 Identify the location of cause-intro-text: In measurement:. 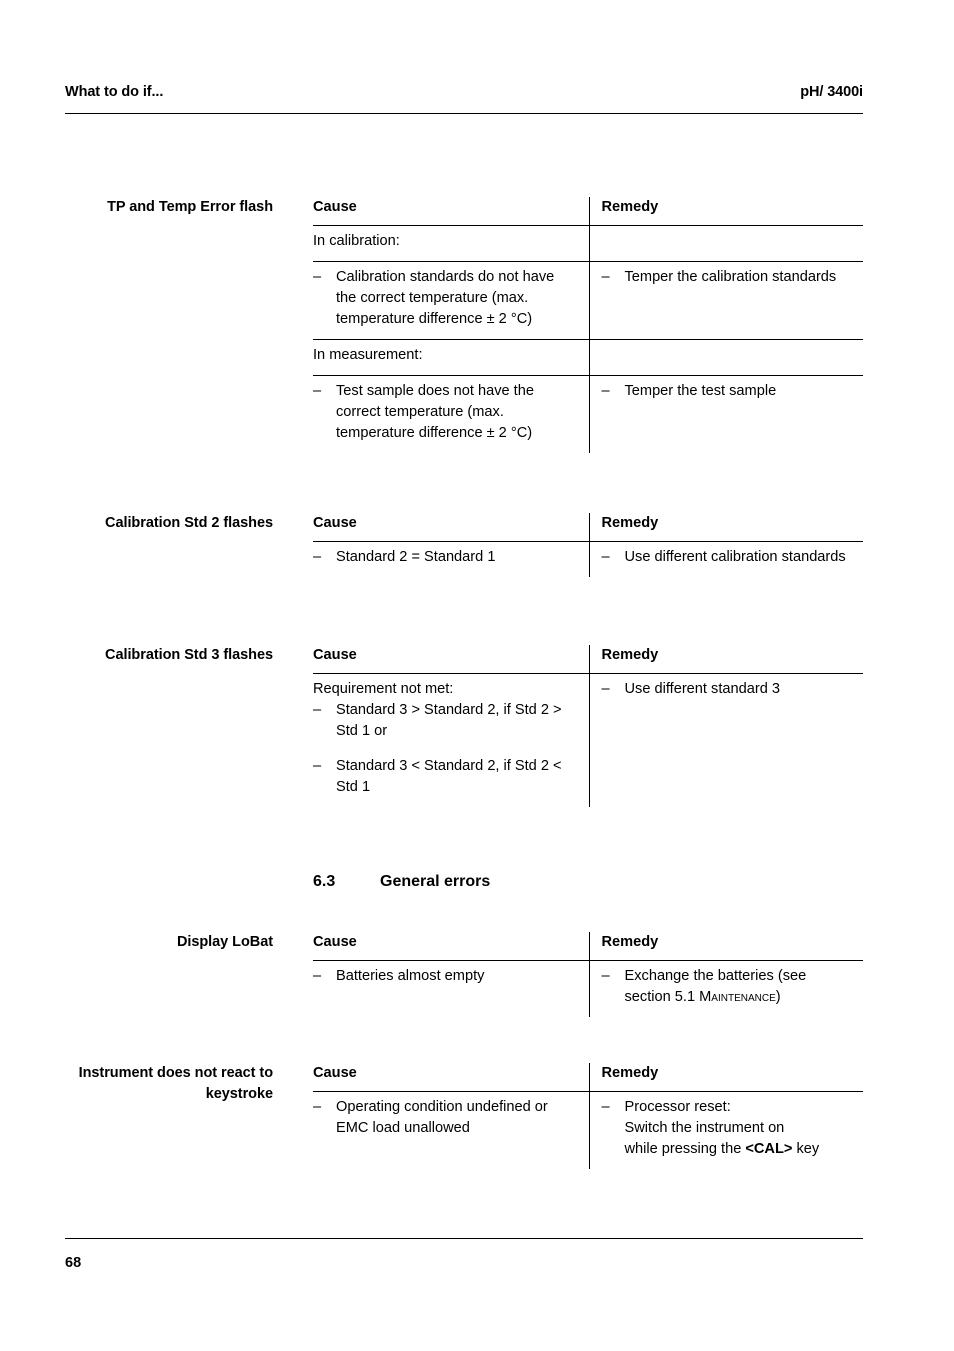
(368, 355).